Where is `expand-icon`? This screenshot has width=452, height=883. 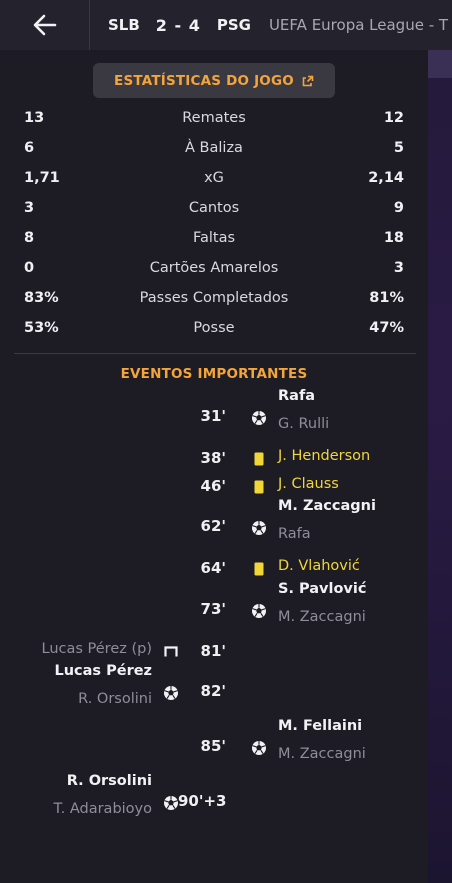 expand-icon is located at coordinates (308, 80).